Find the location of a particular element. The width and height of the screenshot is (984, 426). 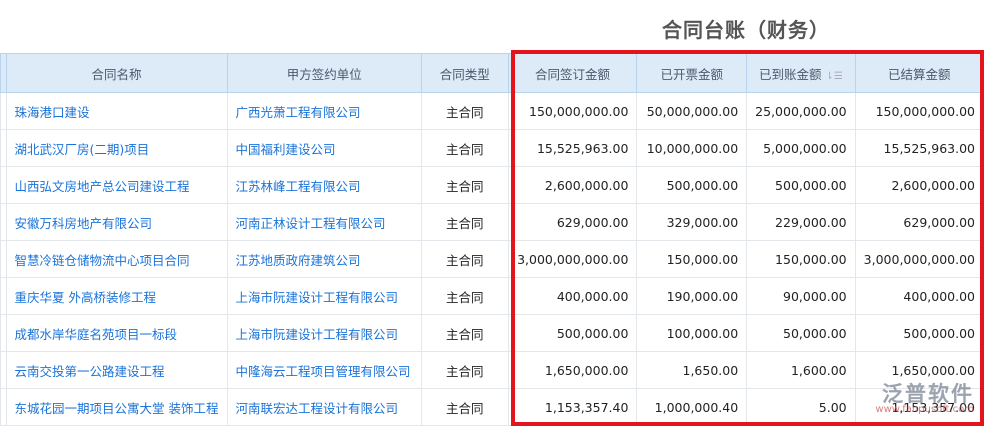

settled-amount-cell: 500,000.00 is located at coordinates (919, 333).